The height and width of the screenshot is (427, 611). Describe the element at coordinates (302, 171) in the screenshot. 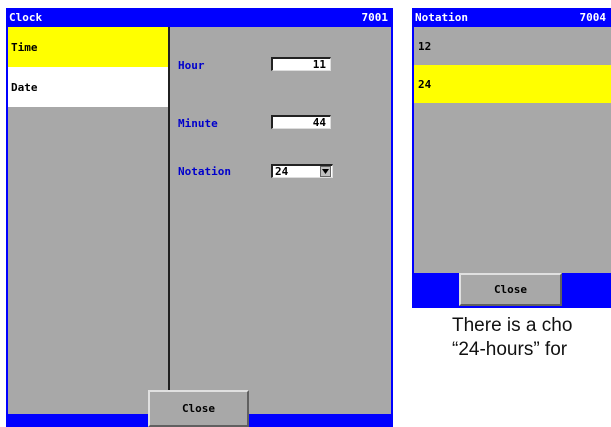

I see `notation-select: 24` at that location.